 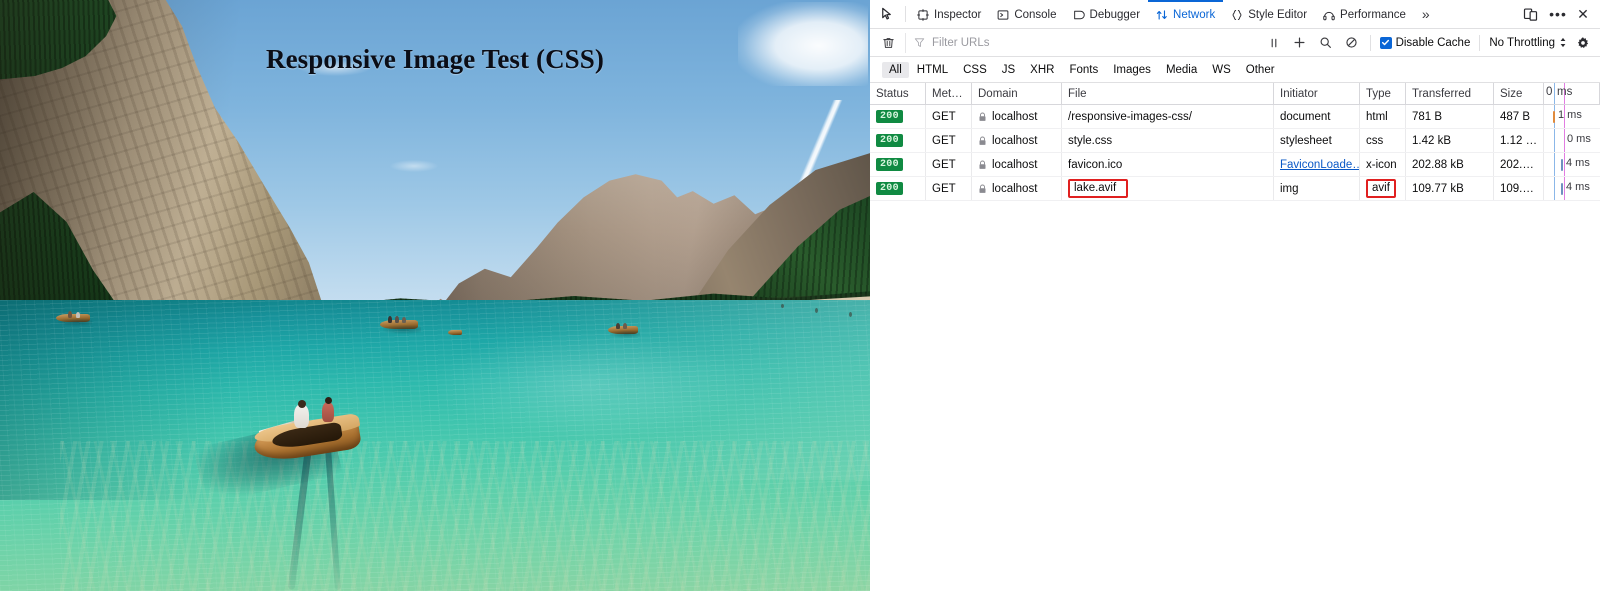 What do you see at coordinates (590, 385) in the screenshot?
I see `water-glint` at bounding box center [590, 385].